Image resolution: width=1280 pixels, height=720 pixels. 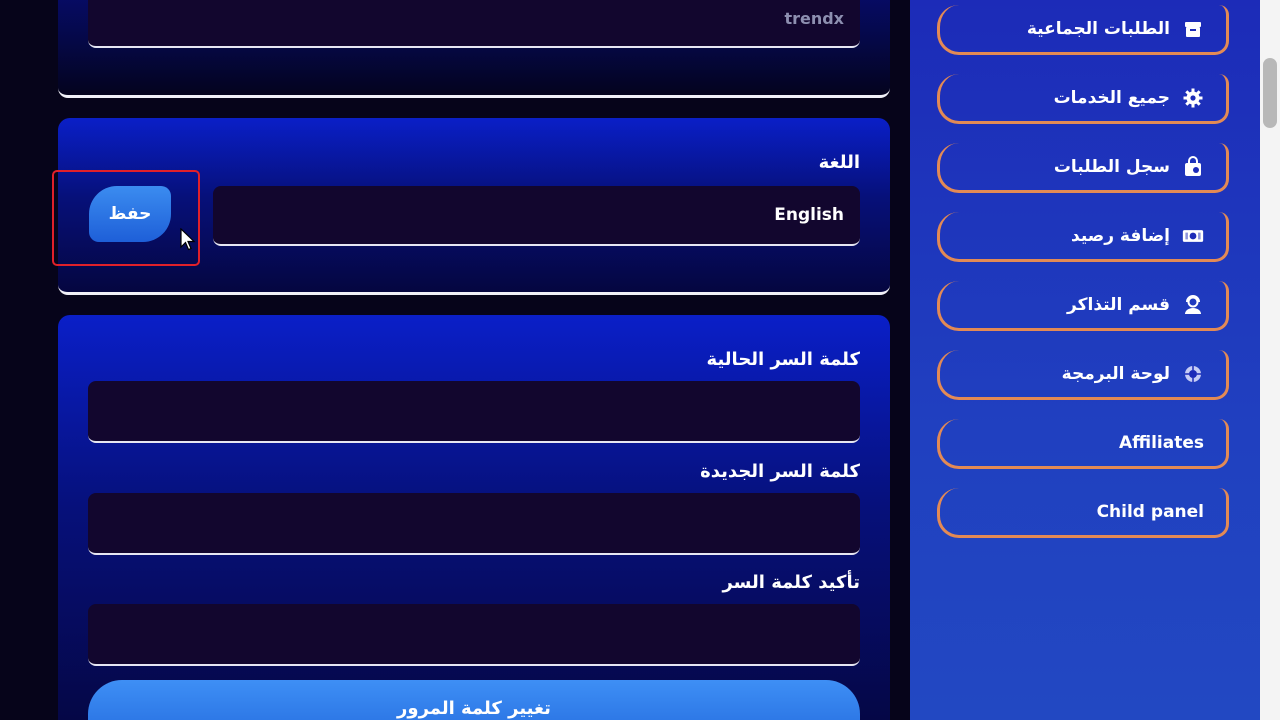 What do you see at coordinates (783, 359) in the screenshot?
I see `current-password-label: كلمة السر الحالية` at bounding box center [783, 359].